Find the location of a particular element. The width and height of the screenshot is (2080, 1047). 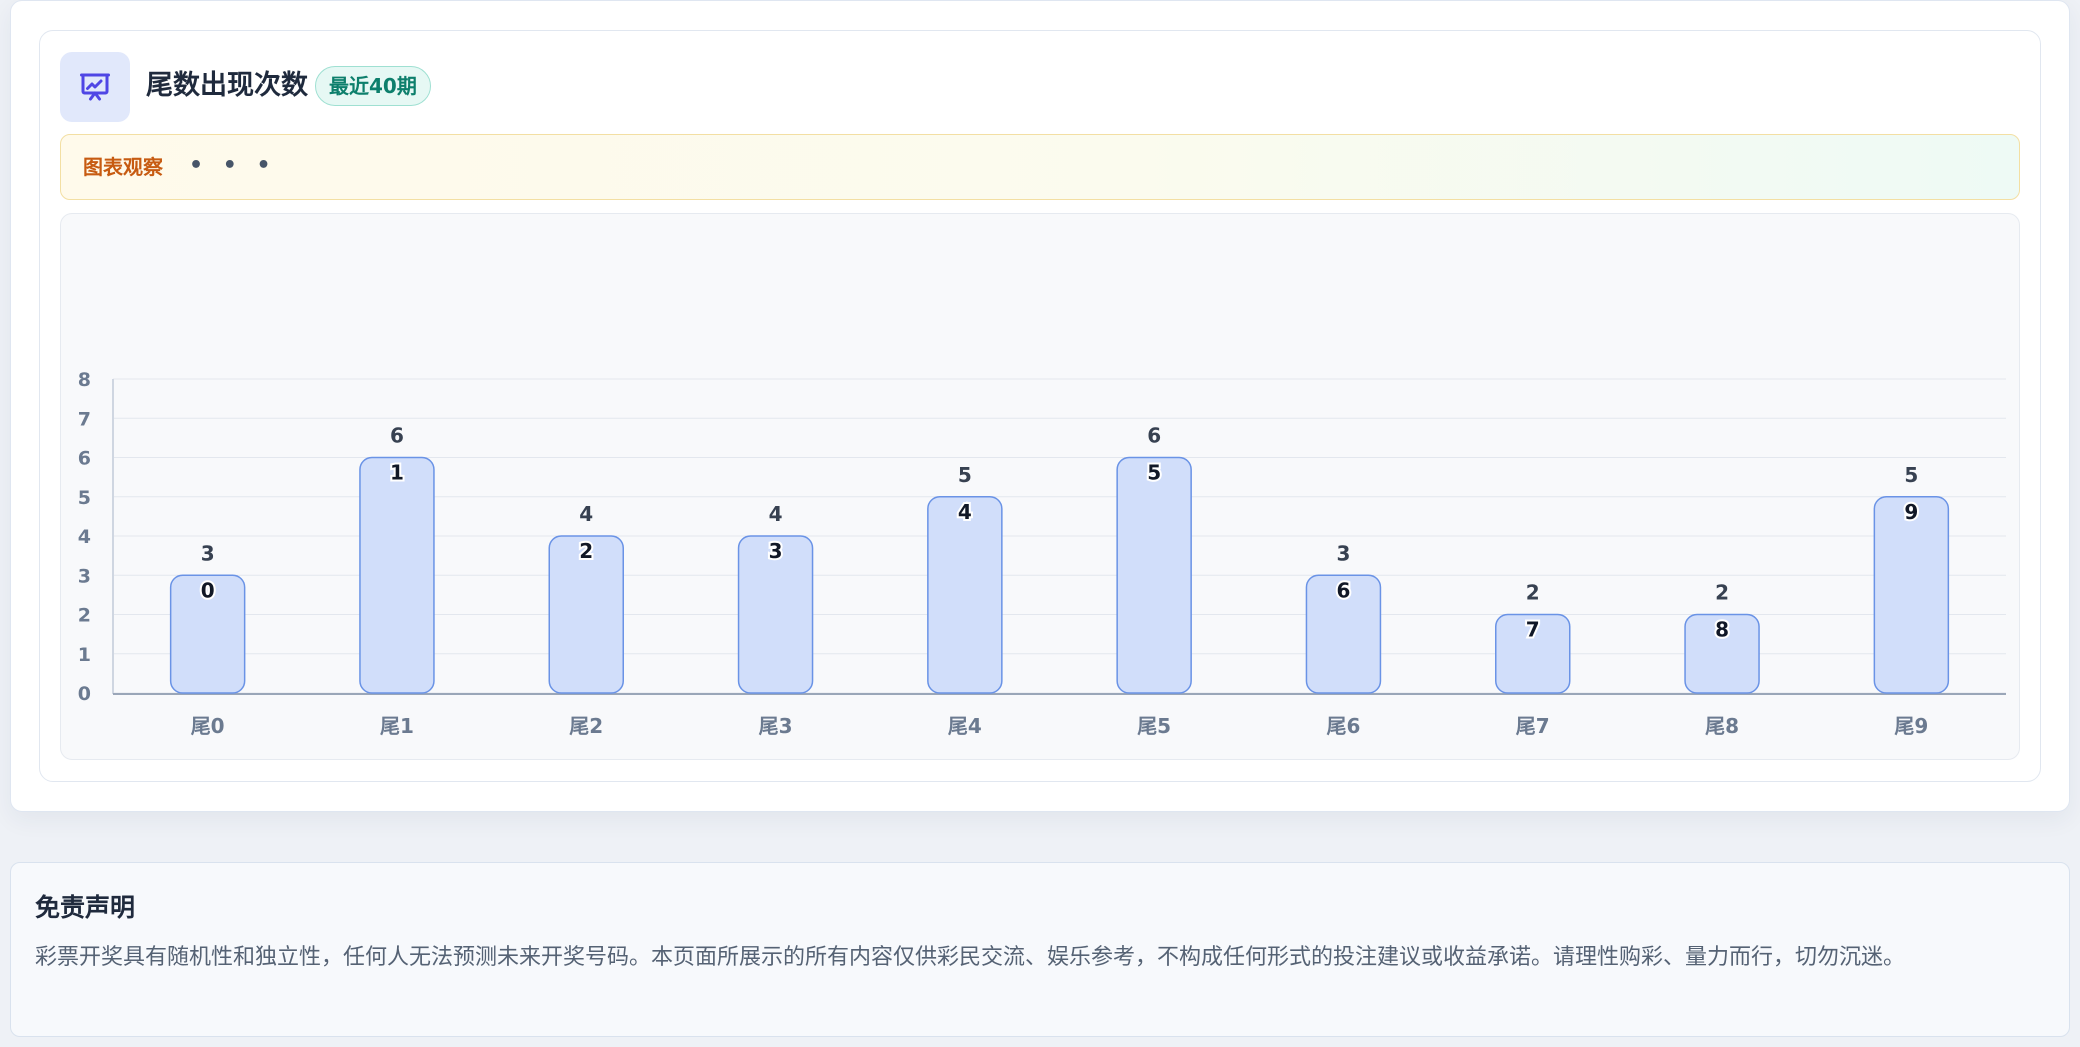

bar-inner-label: 6 is located at coordinates (1343, 590).